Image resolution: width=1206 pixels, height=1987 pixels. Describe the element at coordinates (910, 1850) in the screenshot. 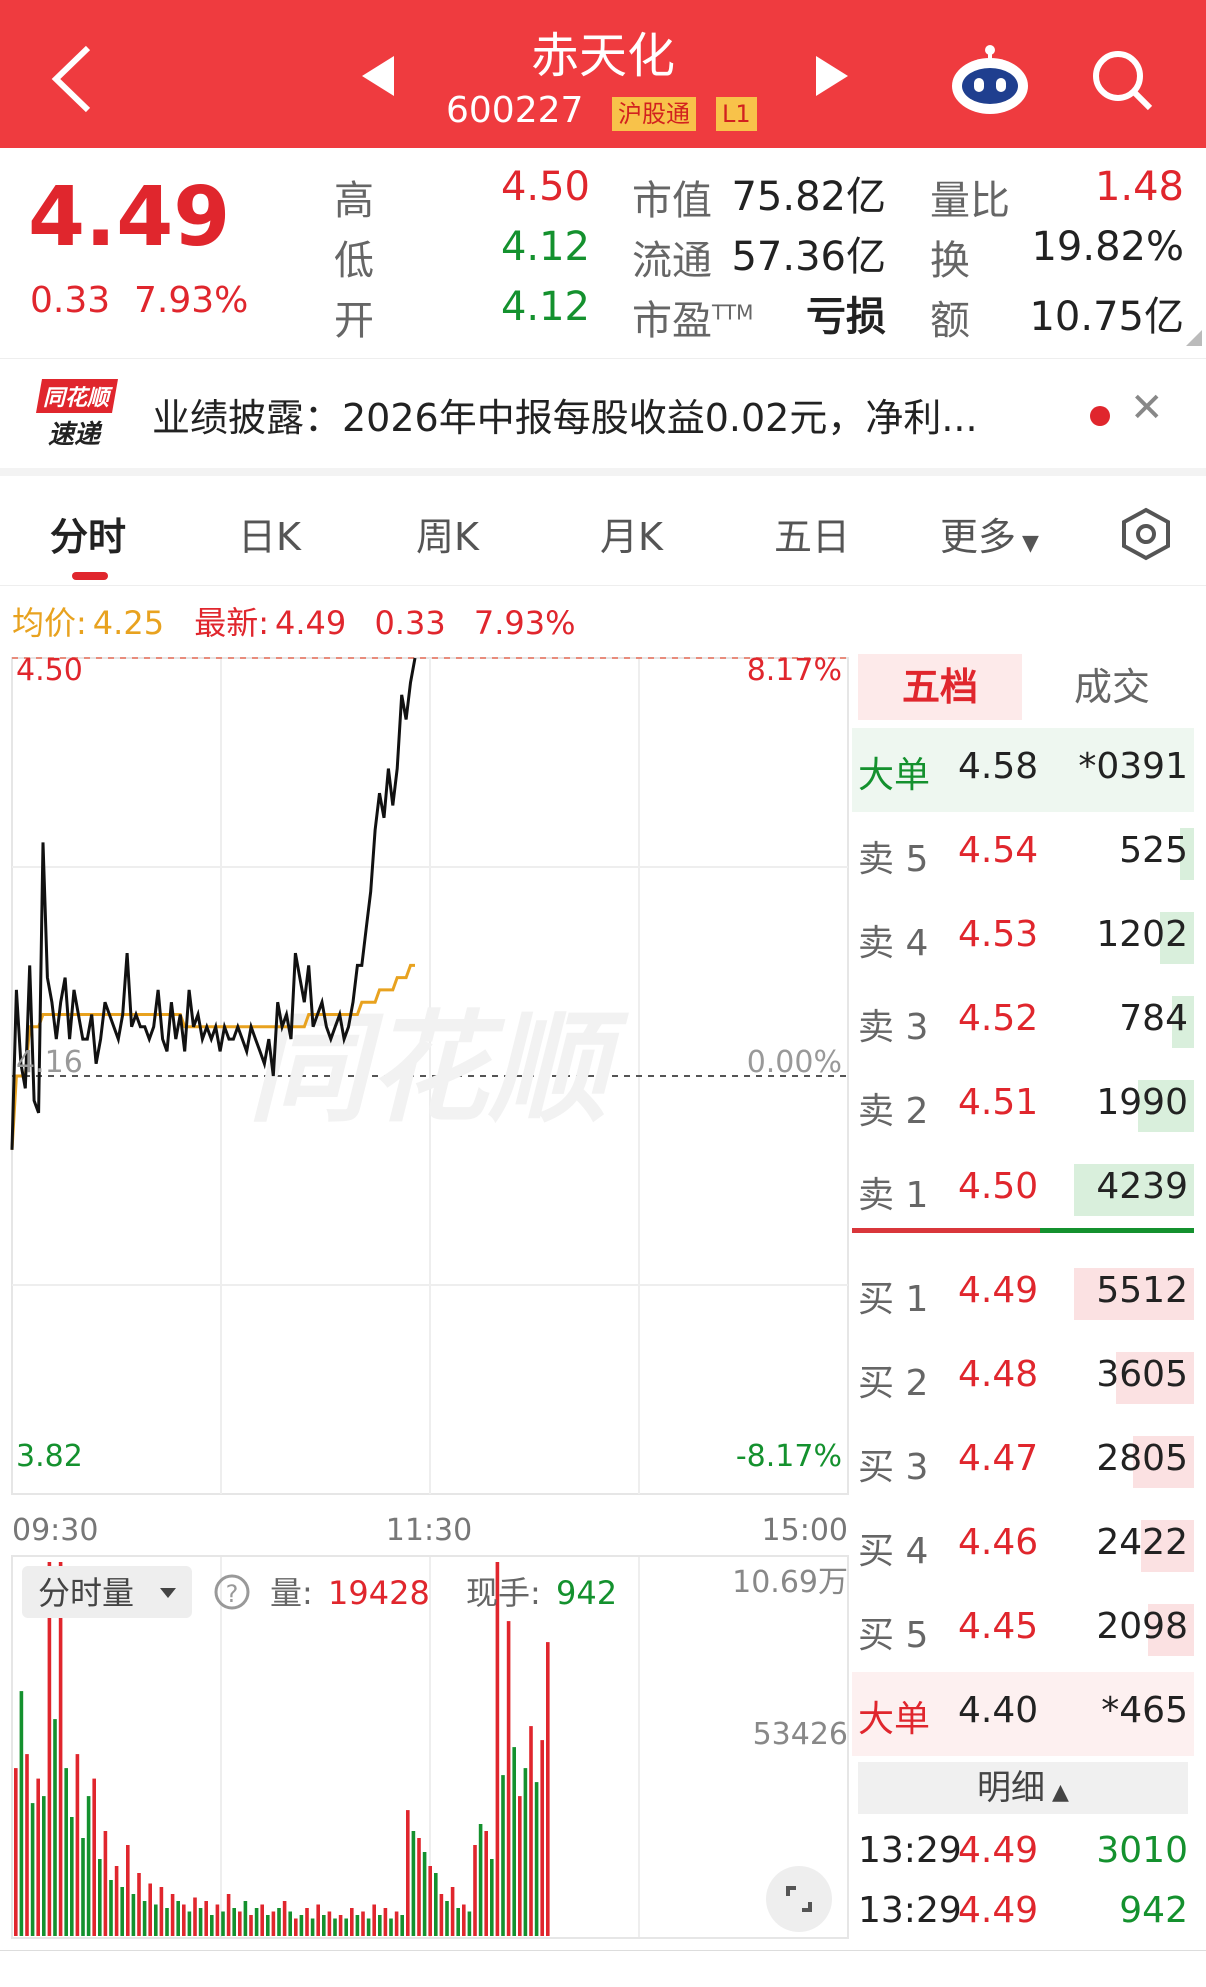

I see `trade-time: 13:29` at that location.